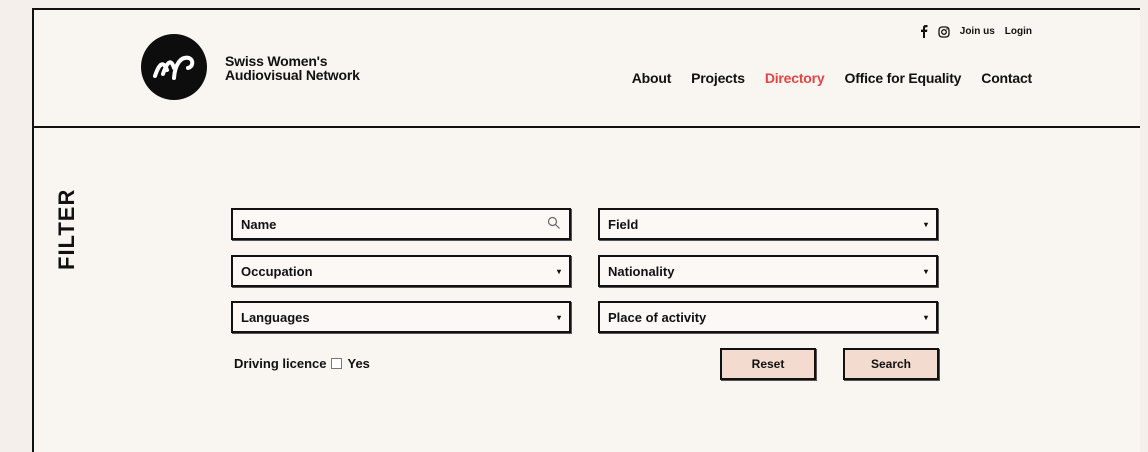  I want to click on brand-line-1: Swiss Women's, so click(276, 61).